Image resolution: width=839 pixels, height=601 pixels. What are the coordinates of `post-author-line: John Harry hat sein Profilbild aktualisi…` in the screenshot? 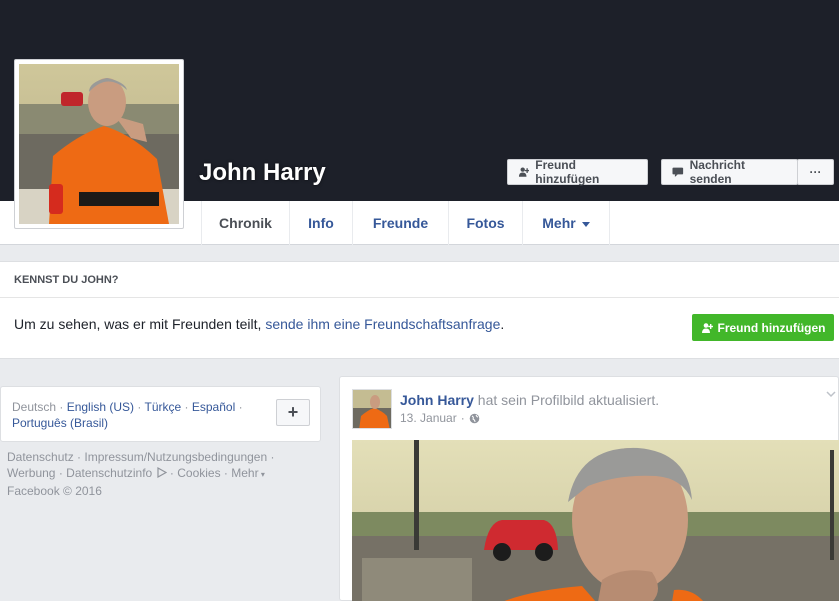 It's located at (529, 400).